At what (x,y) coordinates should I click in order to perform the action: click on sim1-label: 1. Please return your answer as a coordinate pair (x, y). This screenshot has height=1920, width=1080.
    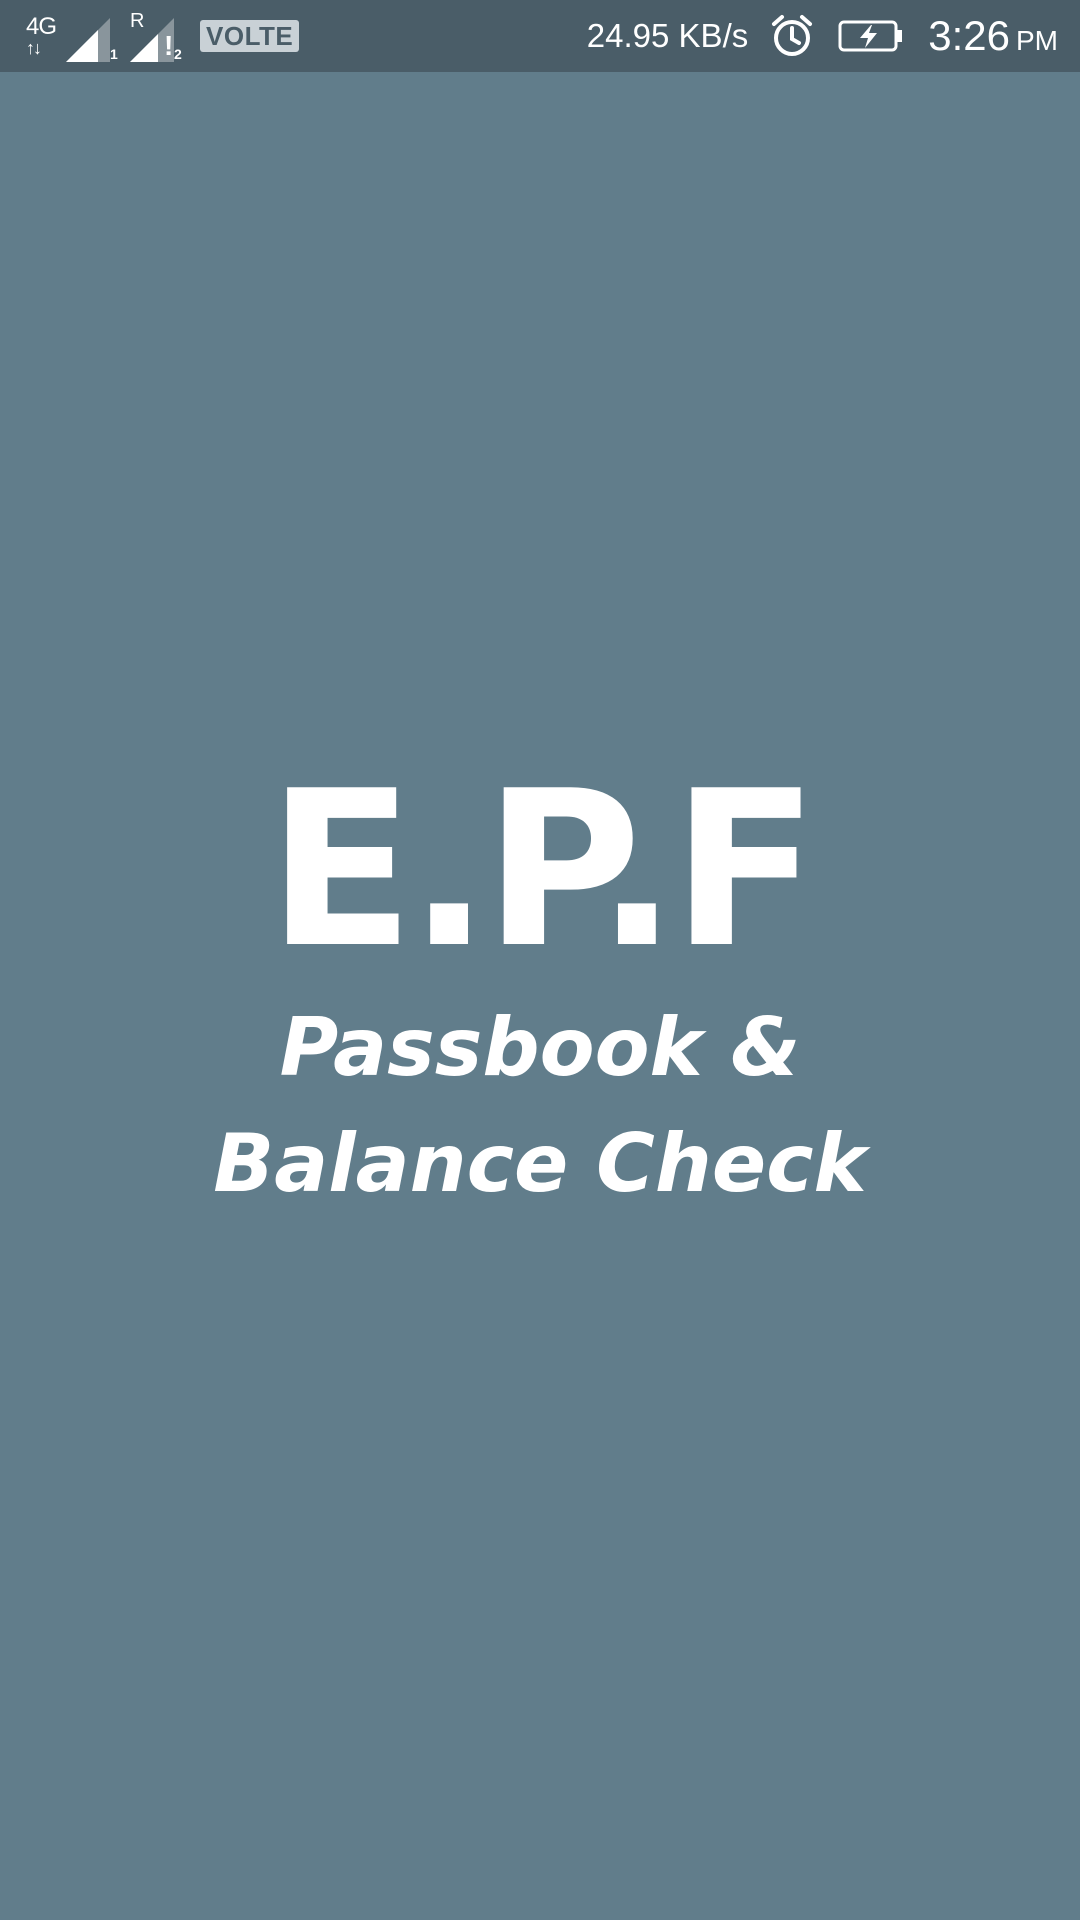
    Looking at the image, I should click on (114, 54).